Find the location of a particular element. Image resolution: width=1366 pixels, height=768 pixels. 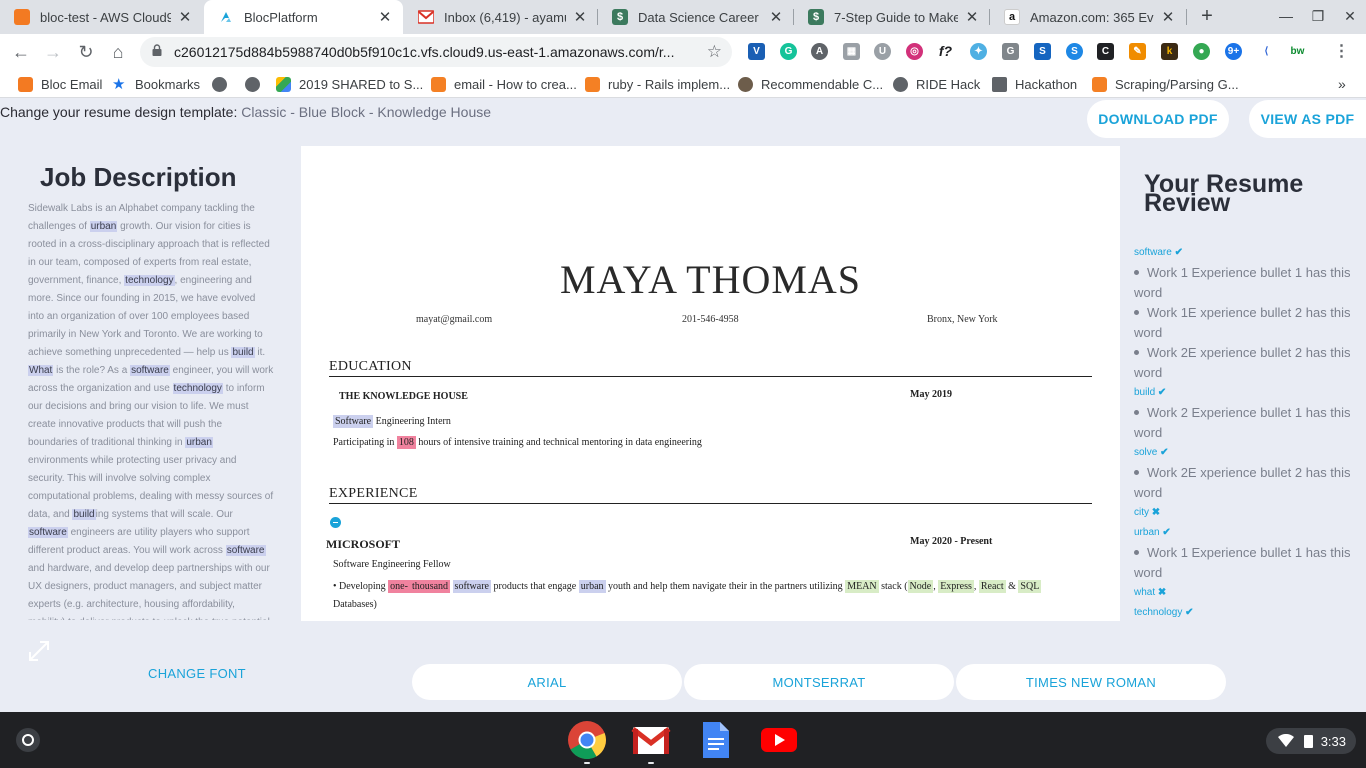

gmail-icon is located at coordinates (651, 740).